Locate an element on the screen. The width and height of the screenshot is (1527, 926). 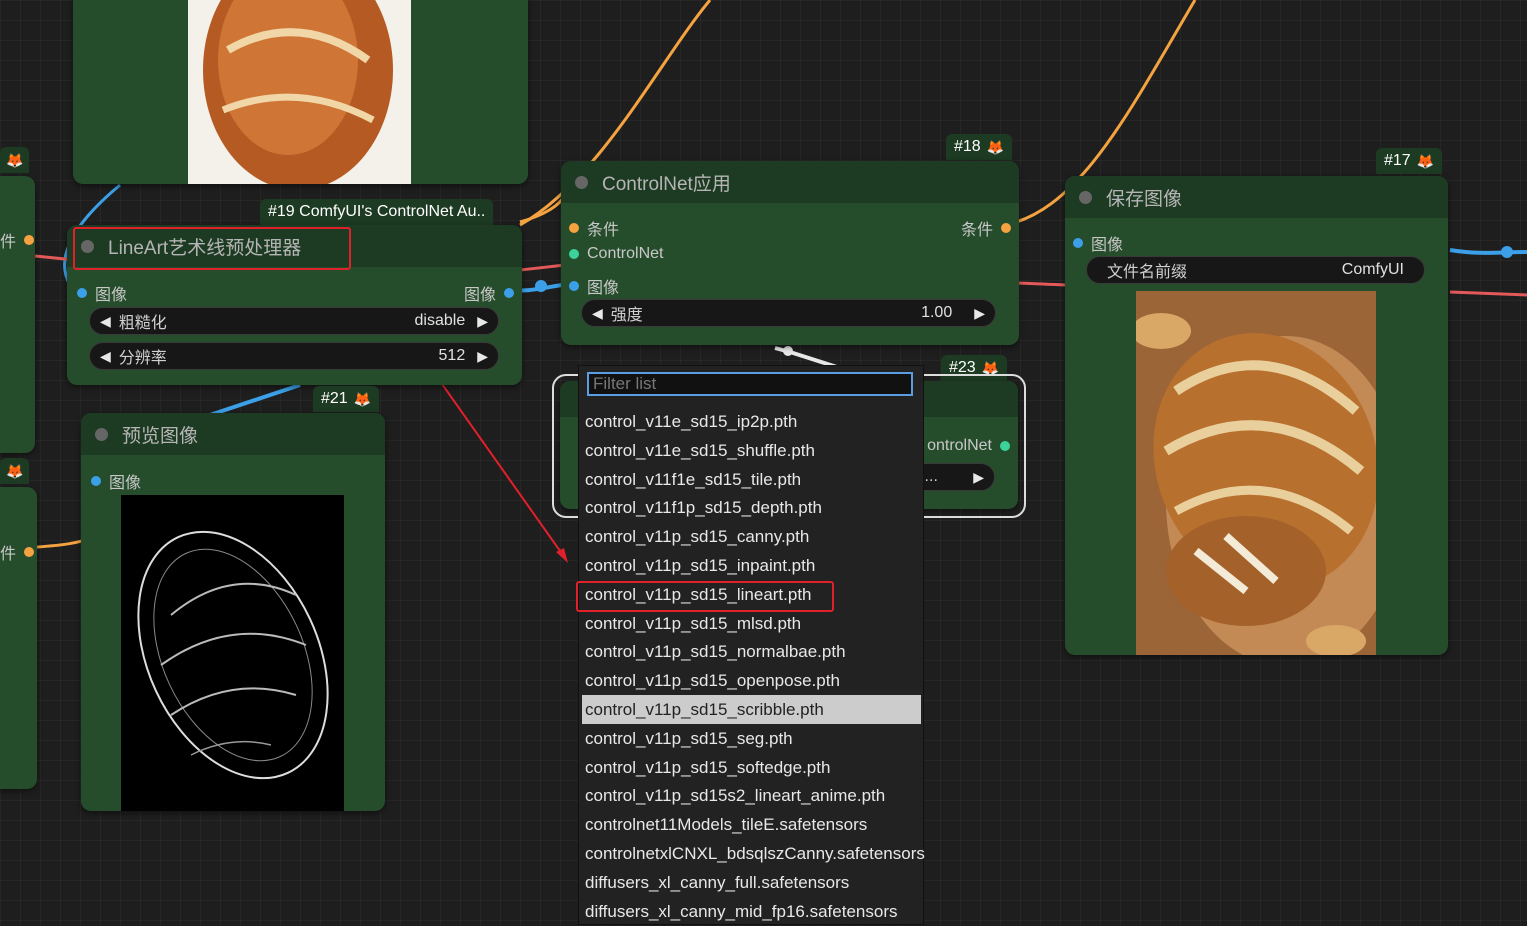
dropdown-option: control_v11p_sd15_canny.pth is located at coordinates (751, 536).